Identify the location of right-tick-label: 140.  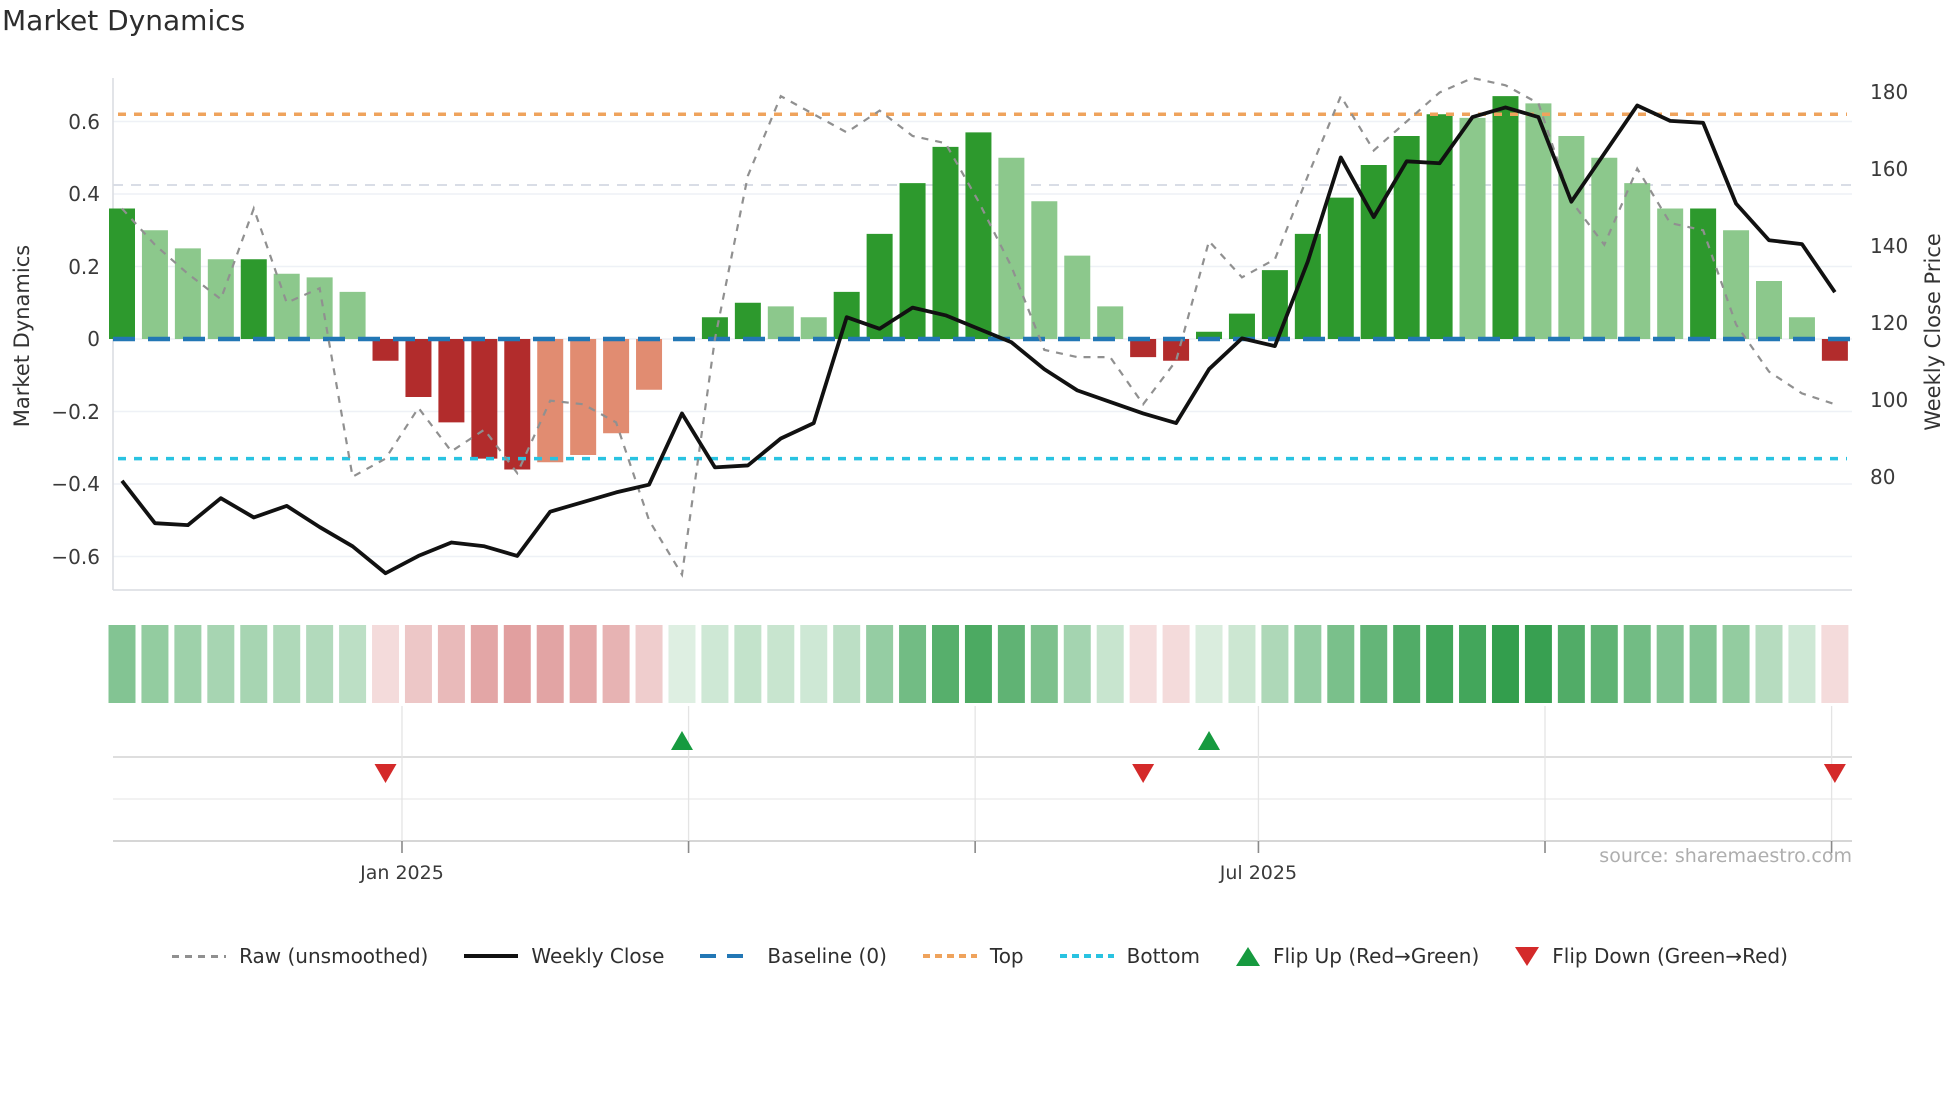
(1889, 246).